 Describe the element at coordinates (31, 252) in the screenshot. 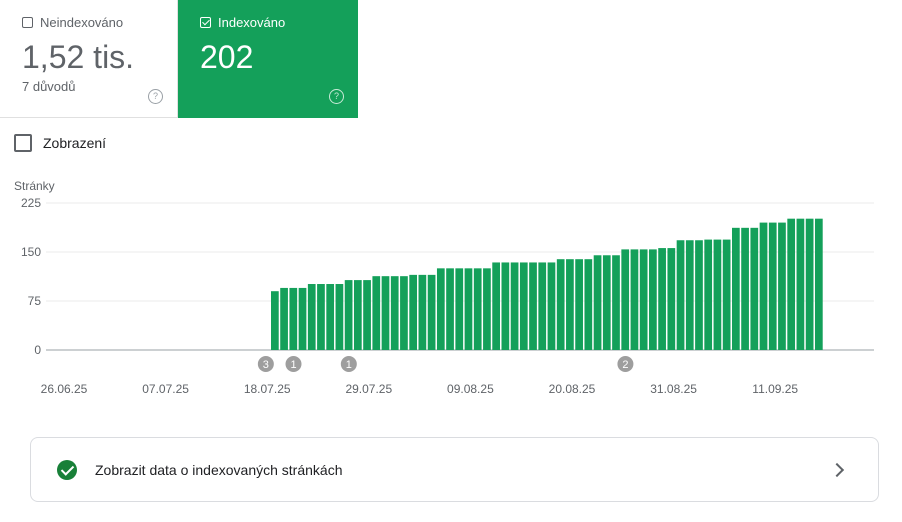

I see `y-tick-label: 150` at that location.